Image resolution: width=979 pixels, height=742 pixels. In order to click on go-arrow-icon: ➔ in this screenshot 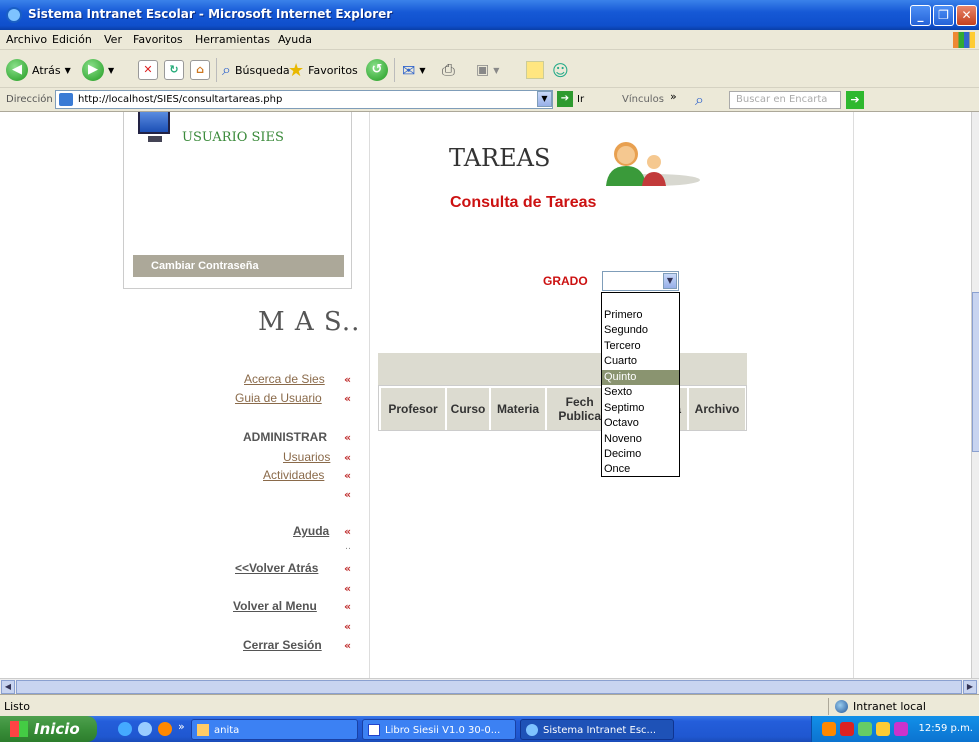, I will do `click(565, 99)`.